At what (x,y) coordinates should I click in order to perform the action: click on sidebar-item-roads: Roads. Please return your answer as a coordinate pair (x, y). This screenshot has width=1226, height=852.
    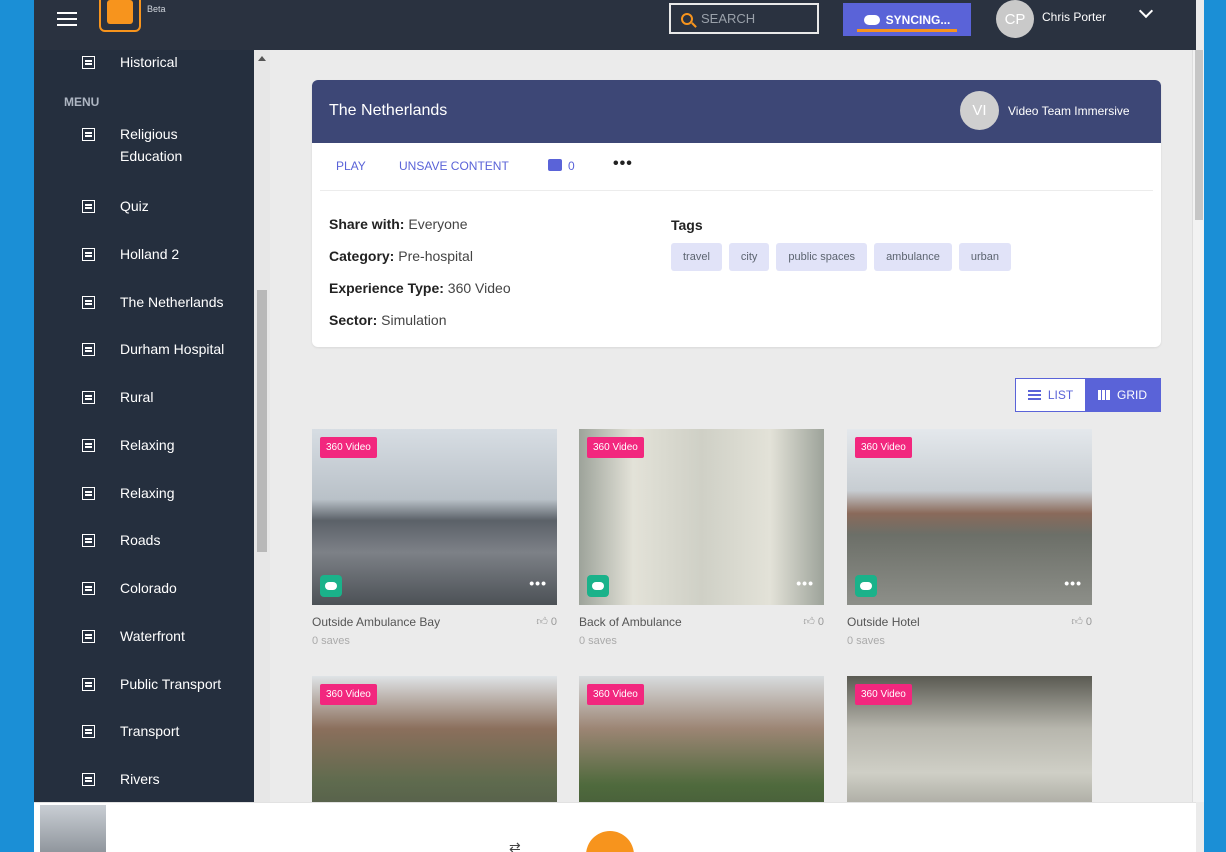
    Looking at the image, I should click on (121, 541).